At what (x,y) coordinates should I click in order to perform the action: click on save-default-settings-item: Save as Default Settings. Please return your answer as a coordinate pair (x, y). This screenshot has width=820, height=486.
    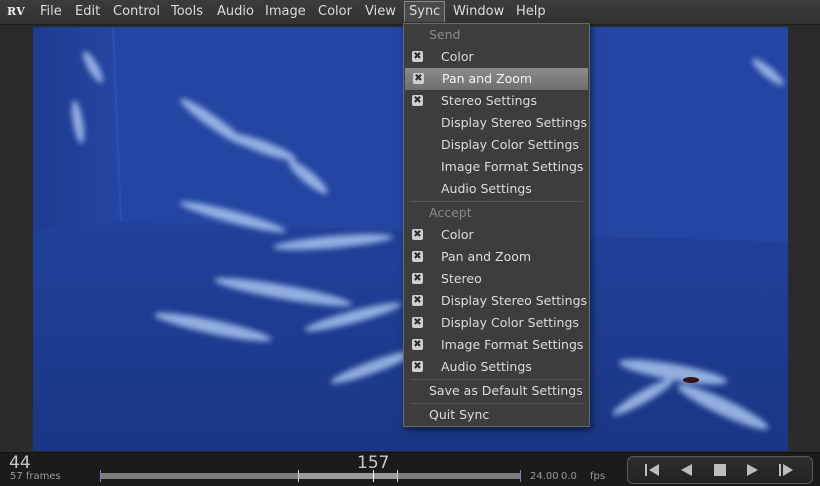
    Looking at the image, I should click on (496, 391).